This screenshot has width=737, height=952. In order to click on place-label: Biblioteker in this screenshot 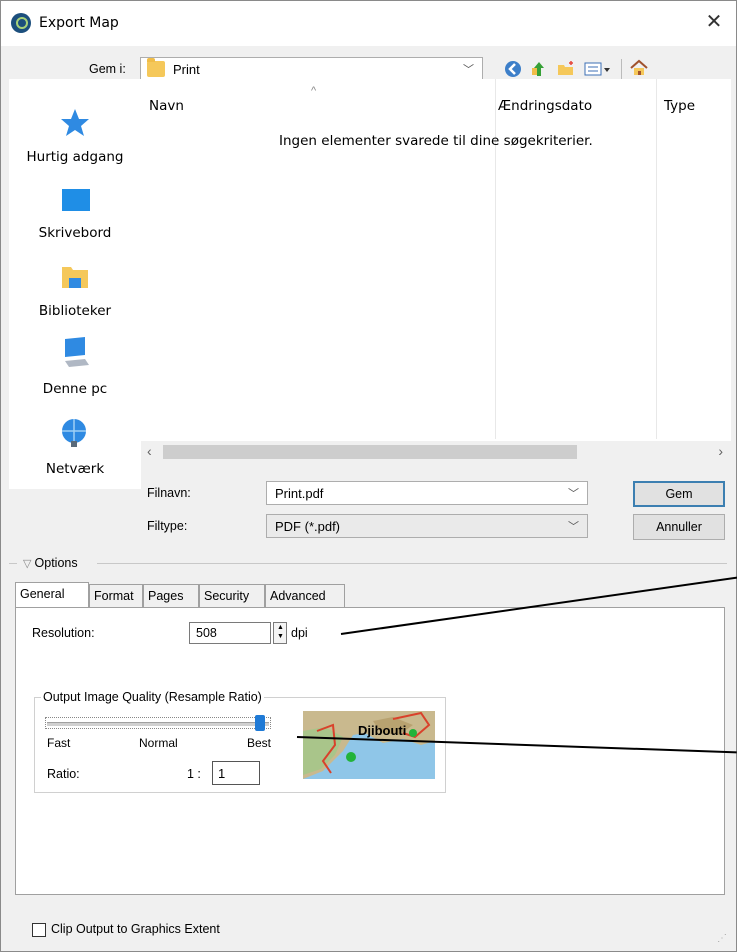, I will do `click(75, 311)`.